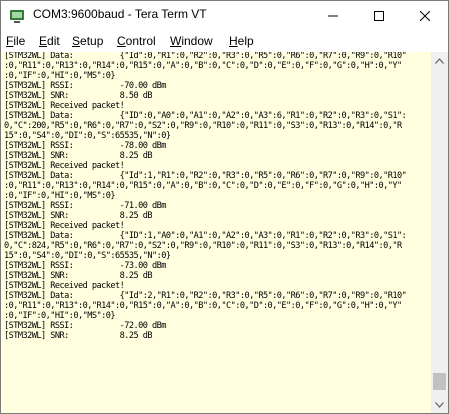 The image size is (449, 414). I want to click on minimize-button, so click(333, 16).